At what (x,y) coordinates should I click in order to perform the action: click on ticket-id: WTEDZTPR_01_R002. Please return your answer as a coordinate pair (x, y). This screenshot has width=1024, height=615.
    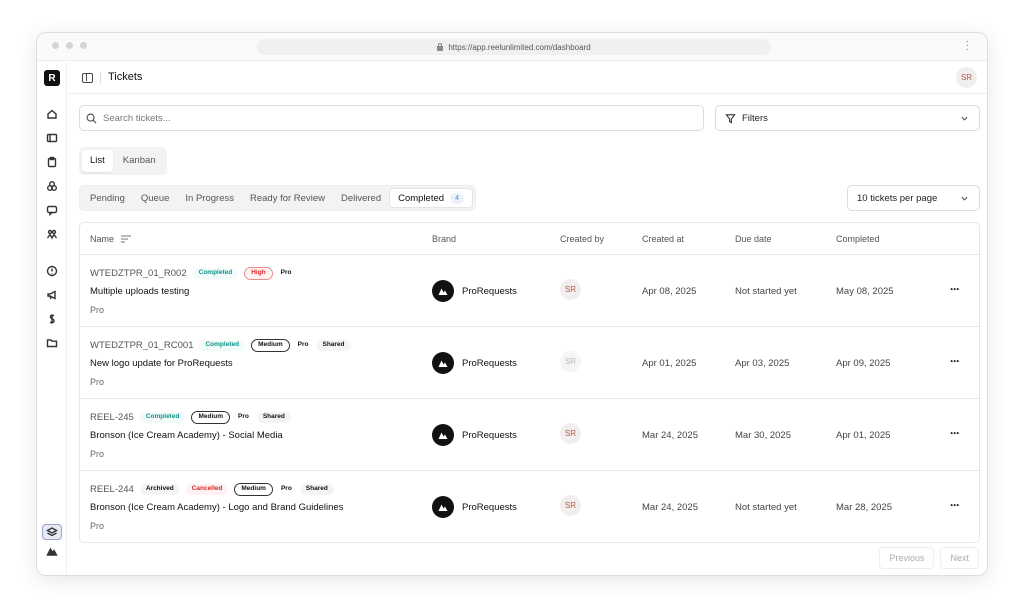
    Looking at the image, I should click on (138, 273).